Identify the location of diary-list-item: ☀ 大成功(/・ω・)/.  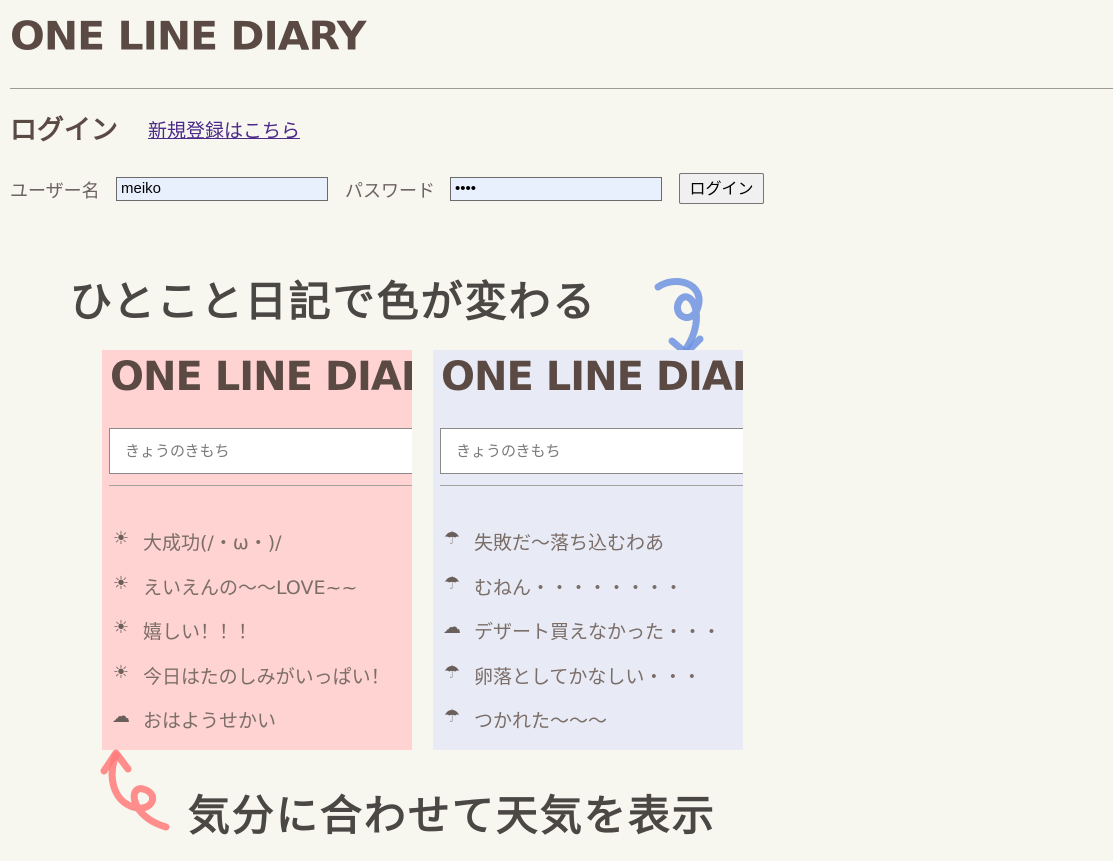
(249, 550).